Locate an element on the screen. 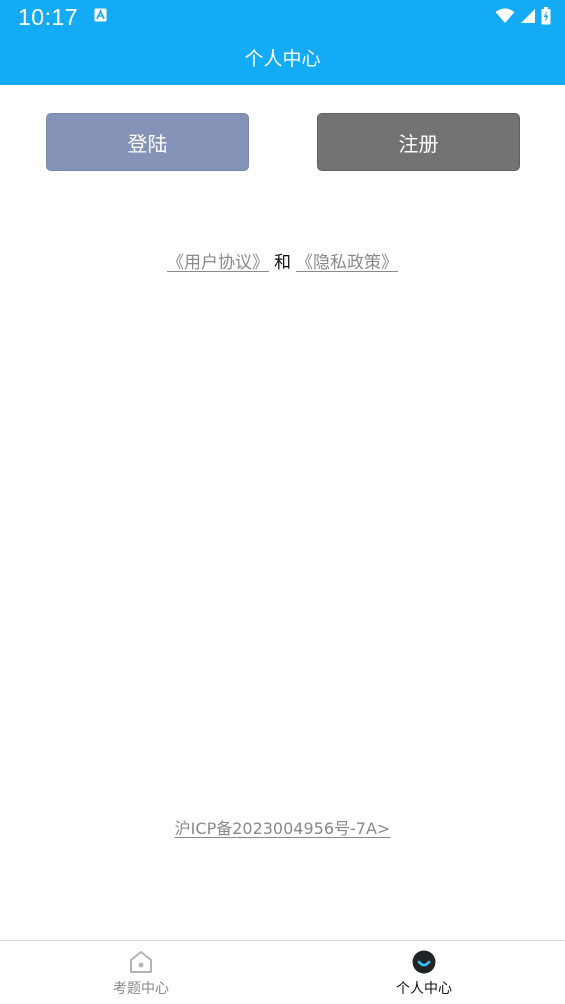 The height and width of the screenshot is (1004, 565). and-text: 和 is located at coordinates (282, 263).